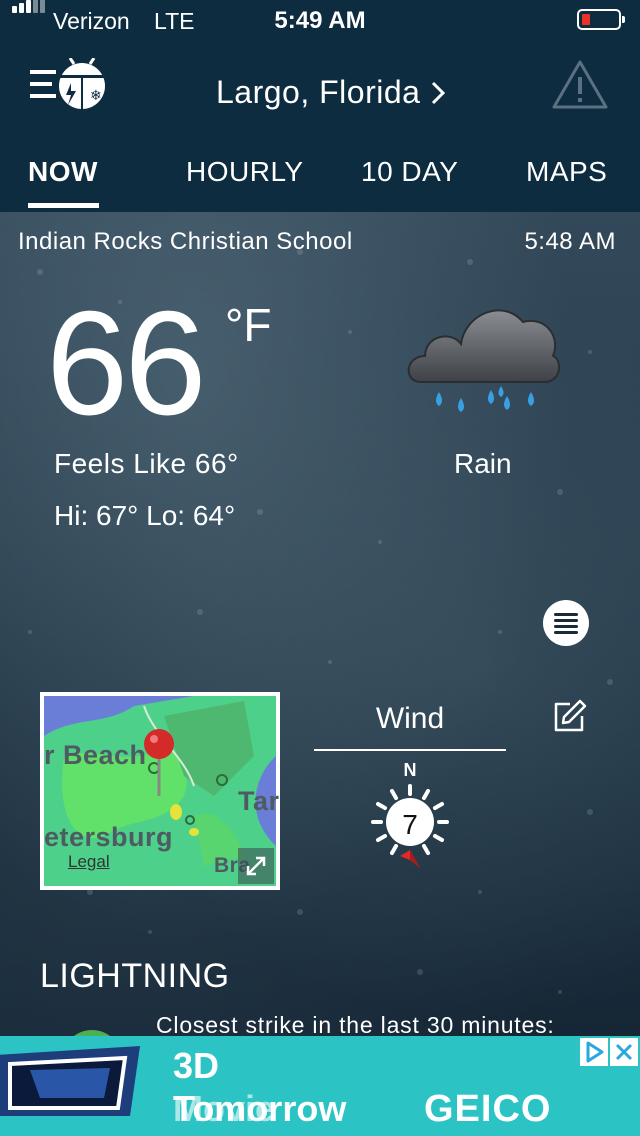  What do you see at coordinates (159, 762) in the screenshot?
I see `map-pin-icon` at bounding box center [159, 762].